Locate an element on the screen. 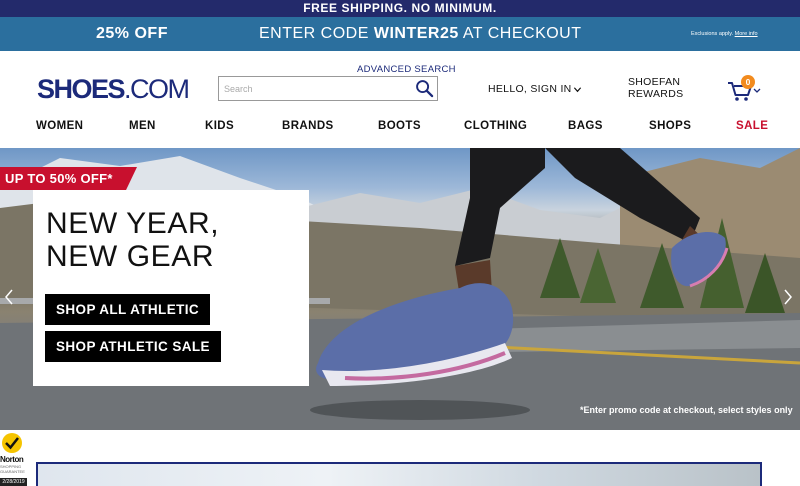  promo-exclusions: Exclusions apply. More info is located at coordinates (724, 34).